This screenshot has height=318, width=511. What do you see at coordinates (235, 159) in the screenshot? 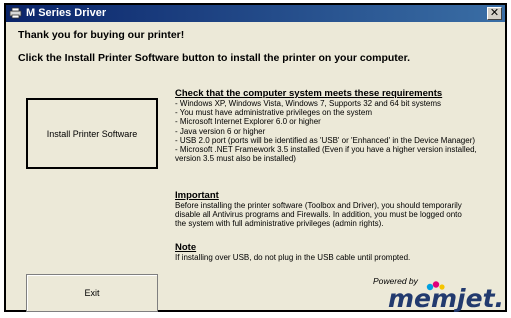
I see `requirement-line: version 3.5 must also be installed)` at bounding box center [235, 159].